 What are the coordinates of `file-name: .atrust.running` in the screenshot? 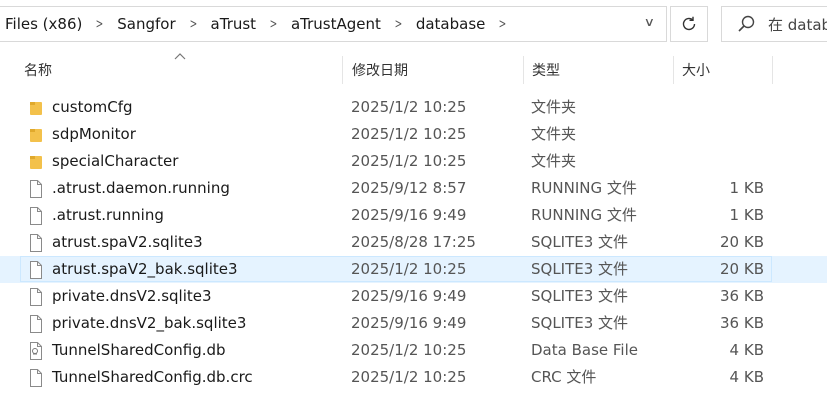 It's located at (108, 215).